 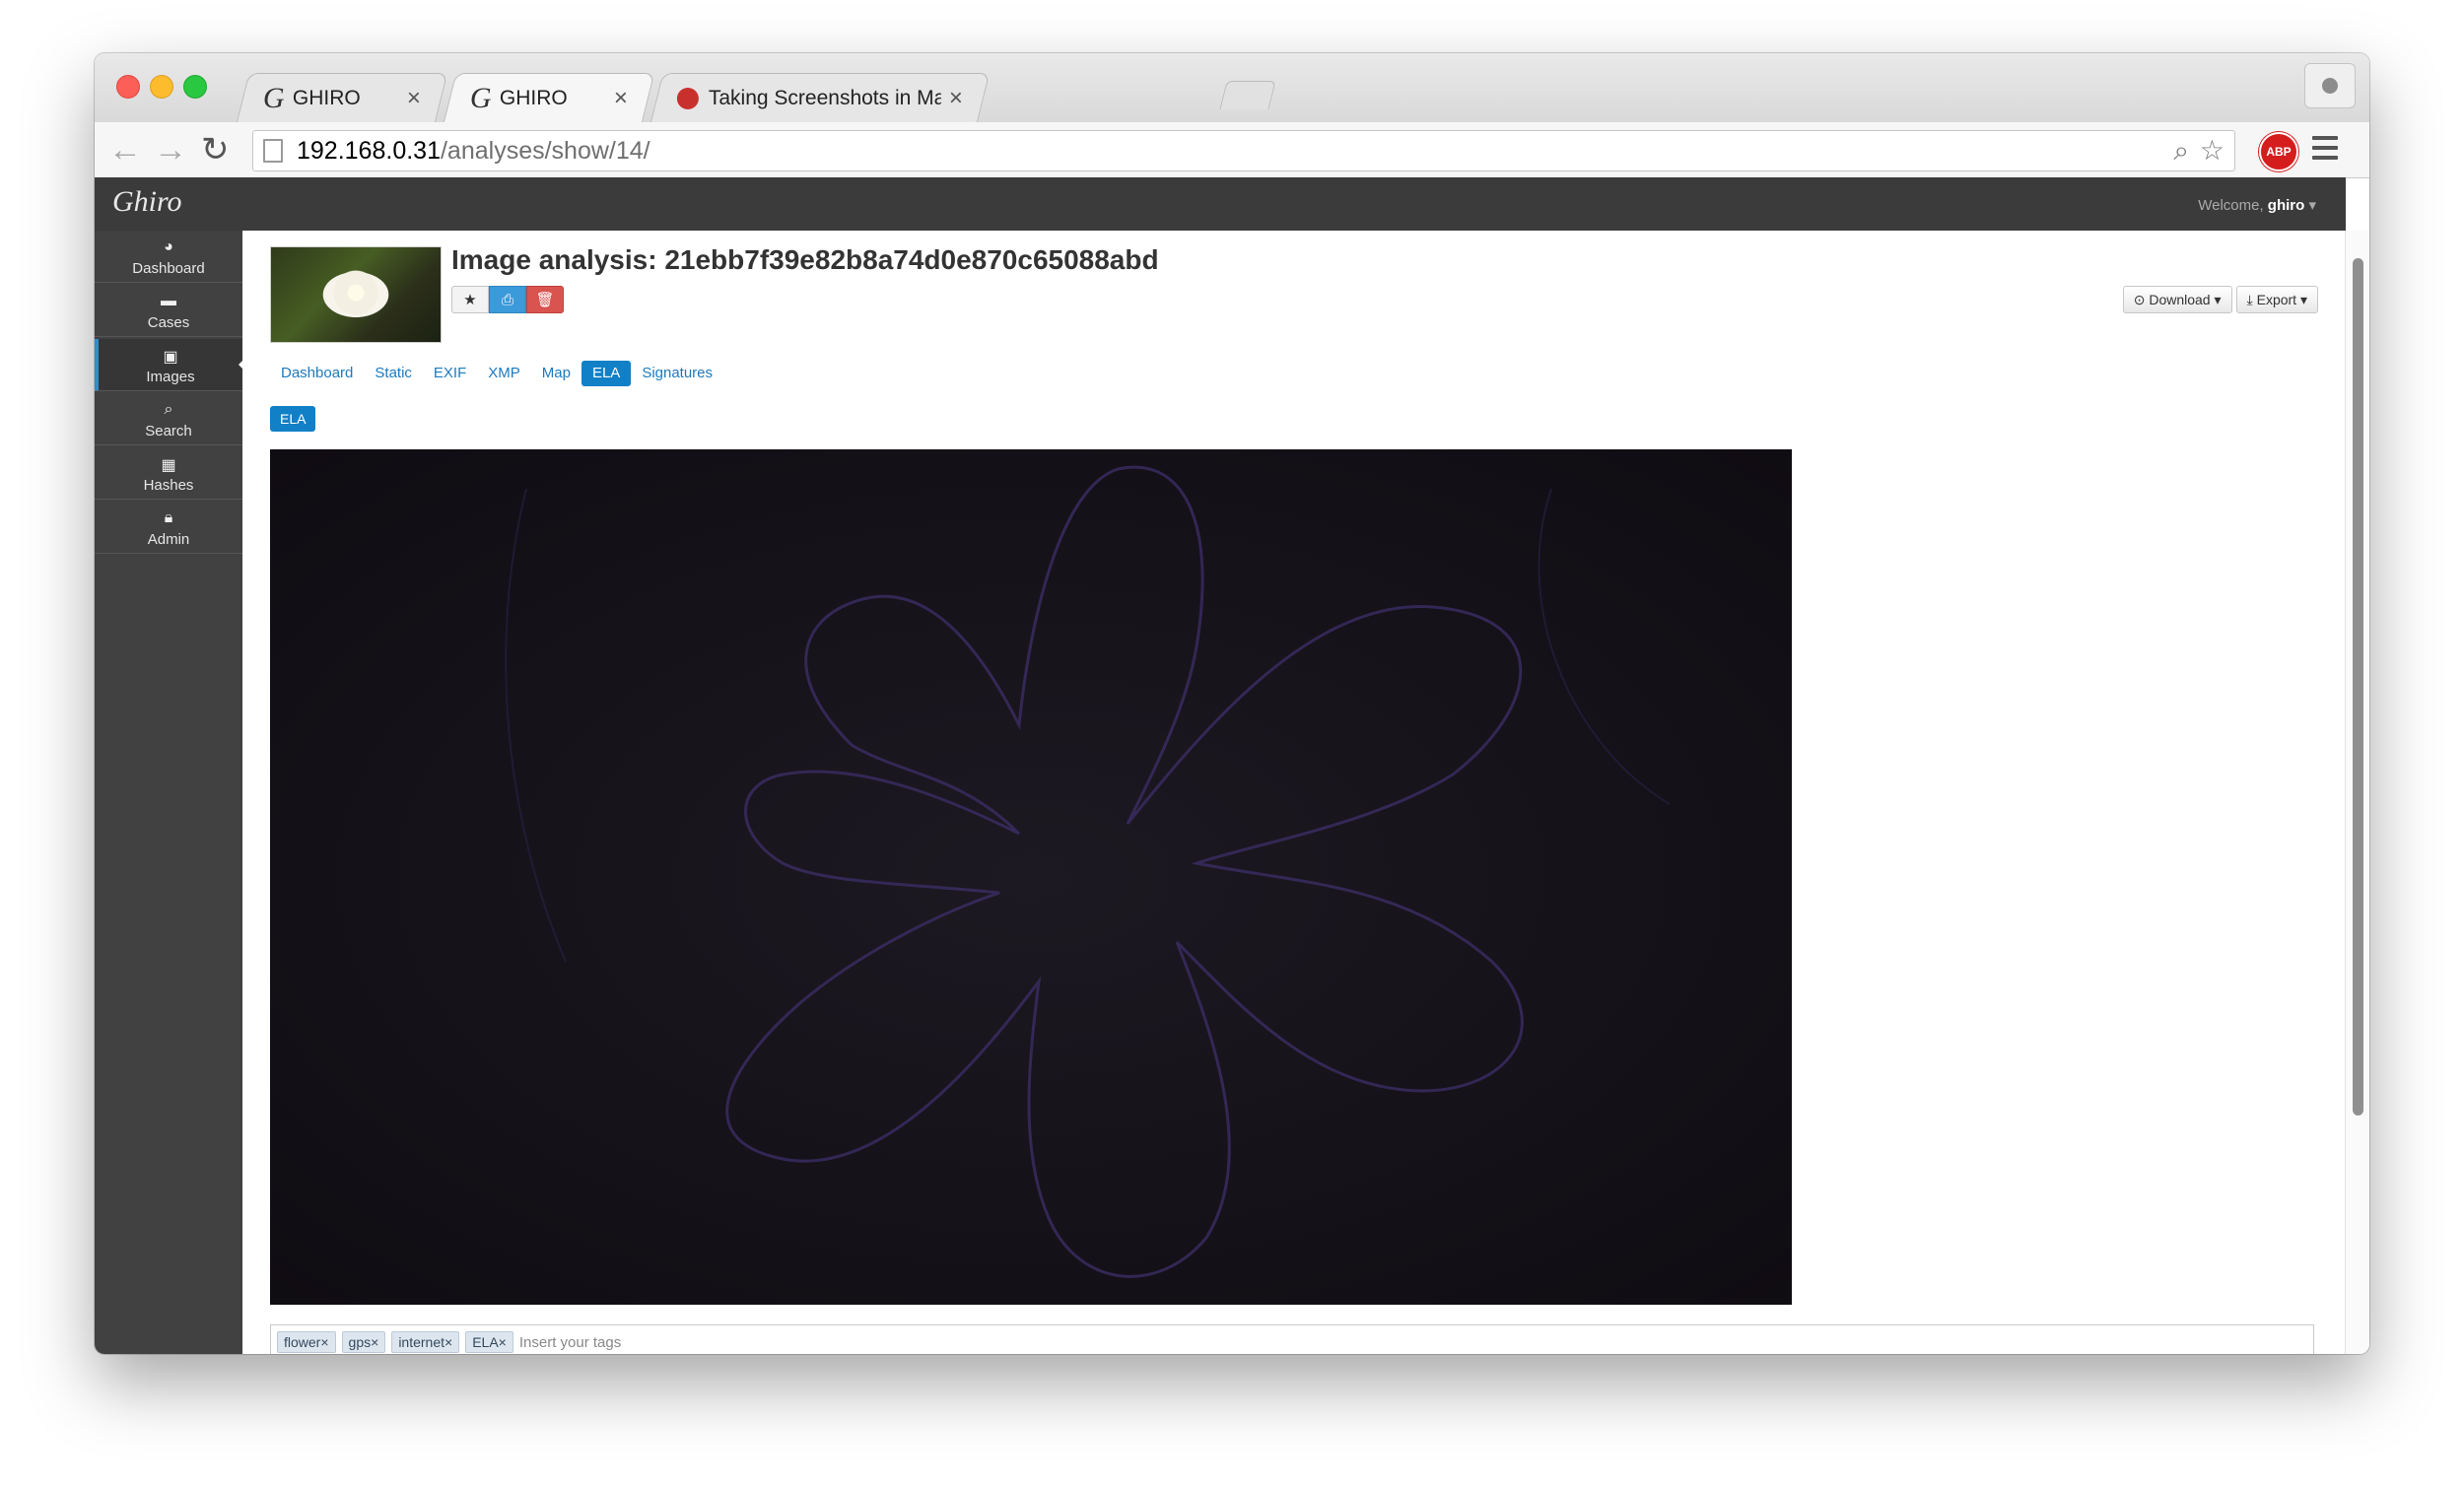 I want to click on sidebar-item-label: Cases, so click(x=168, y=323).